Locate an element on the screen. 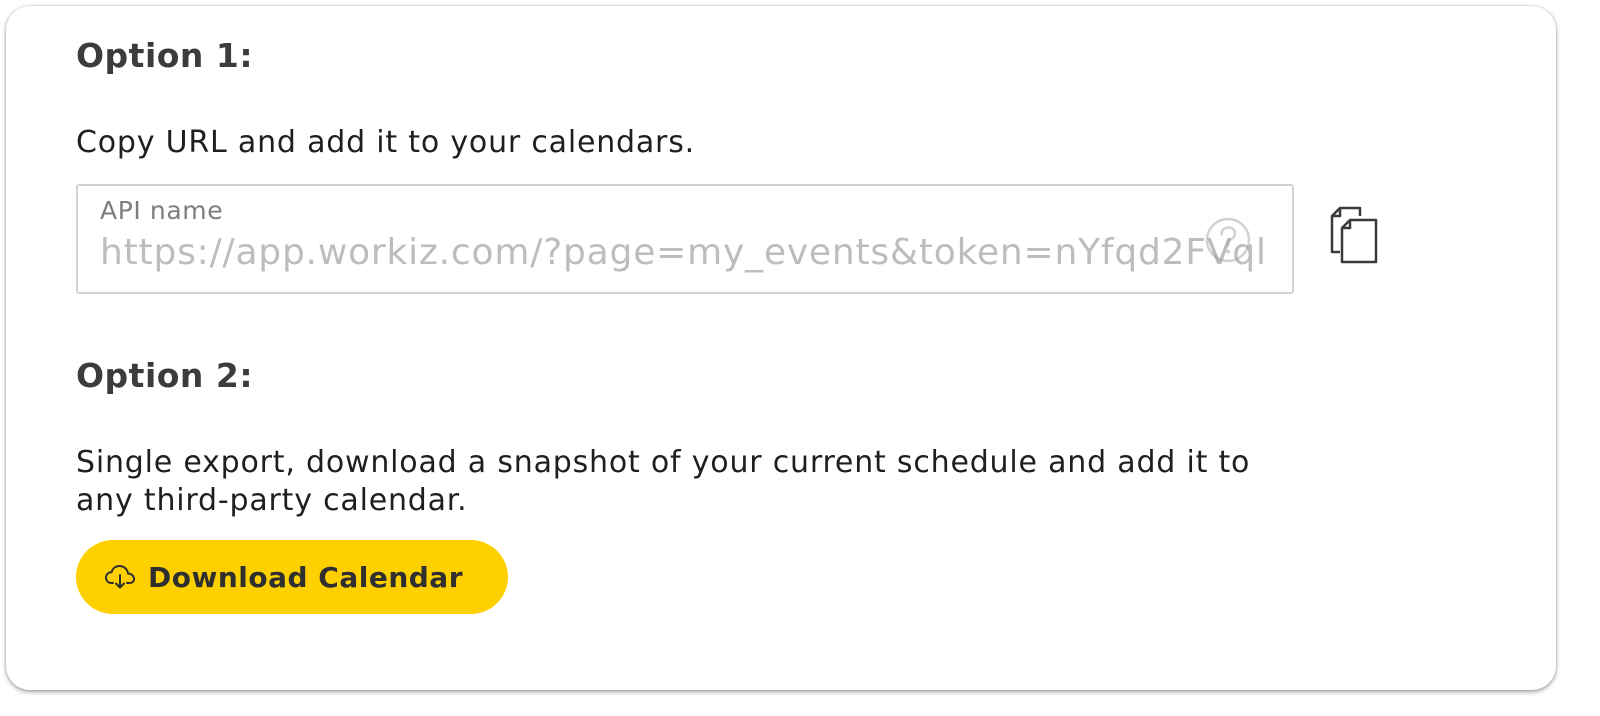 The height and width of the screenshot is (716, 1600). api-url-field-label: API name is located at coordinates (162, 210).